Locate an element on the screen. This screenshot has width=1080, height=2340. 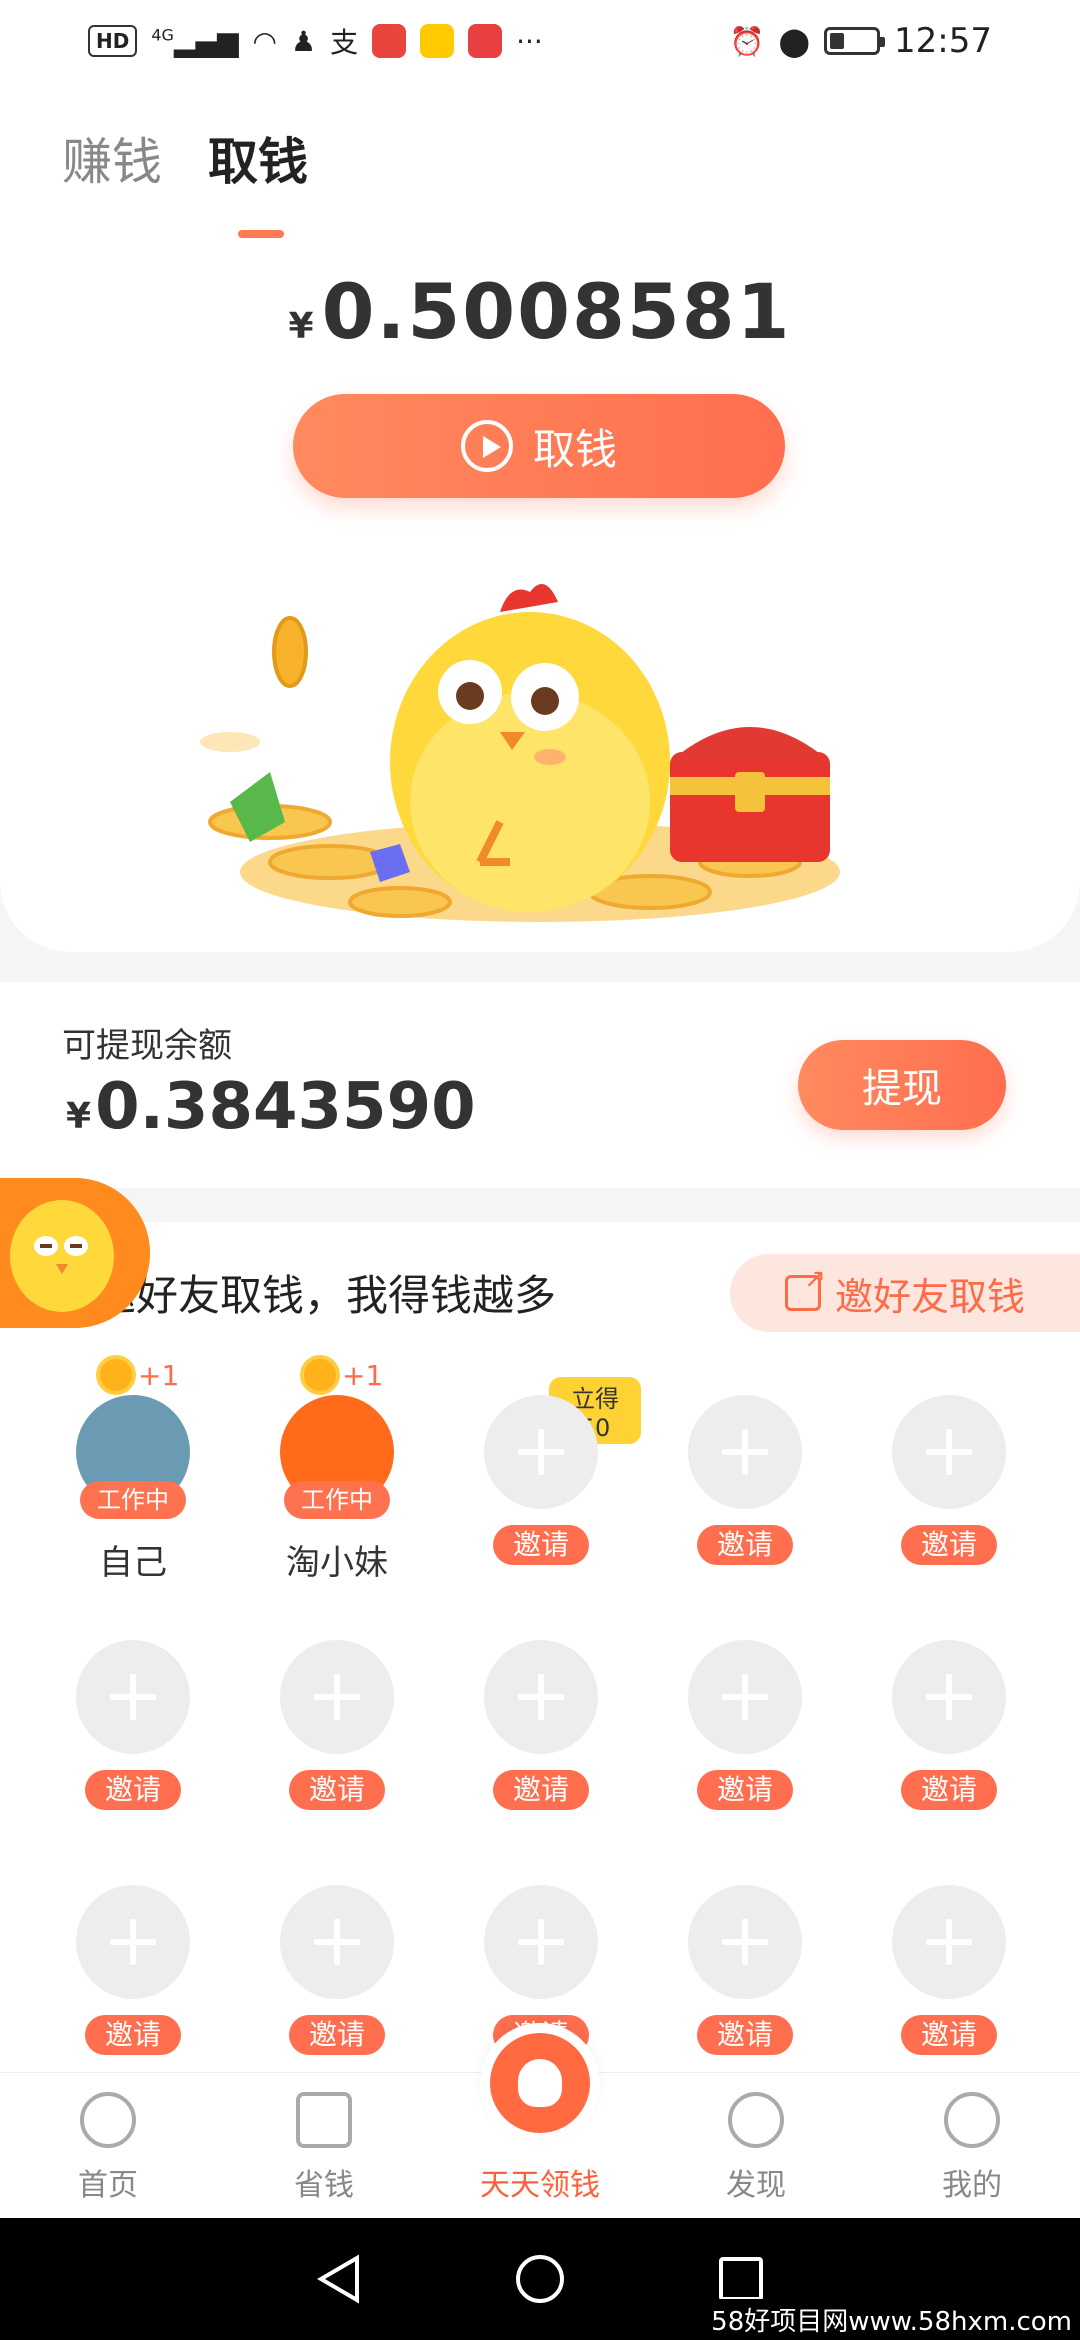
chick-treasure-illustration is located at coordinates (520, 753).